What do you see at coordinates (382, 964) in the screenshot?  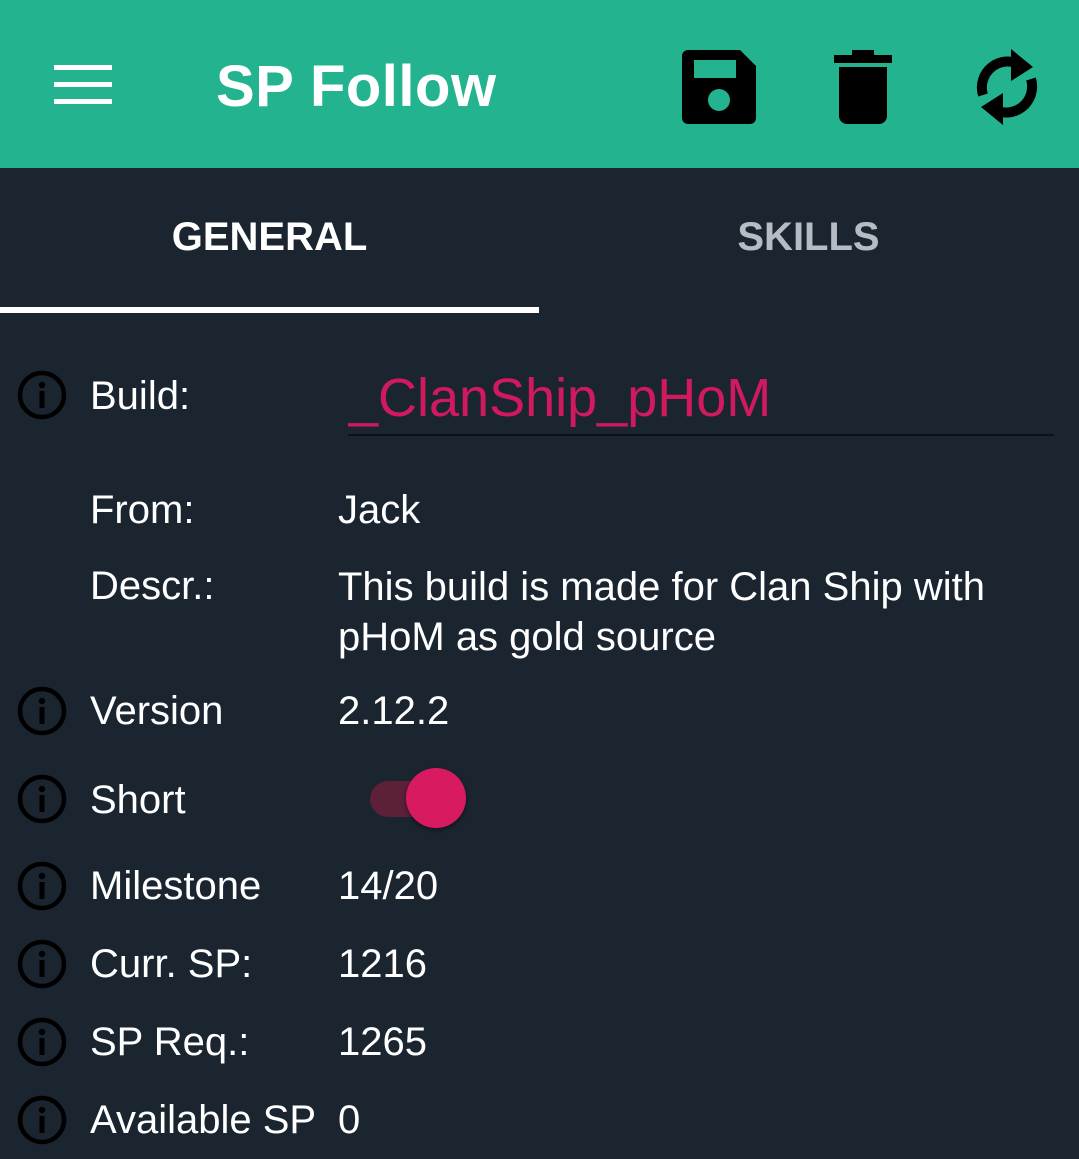 I see `curr-sp-value: 1216` at bounding box center [382, 964].